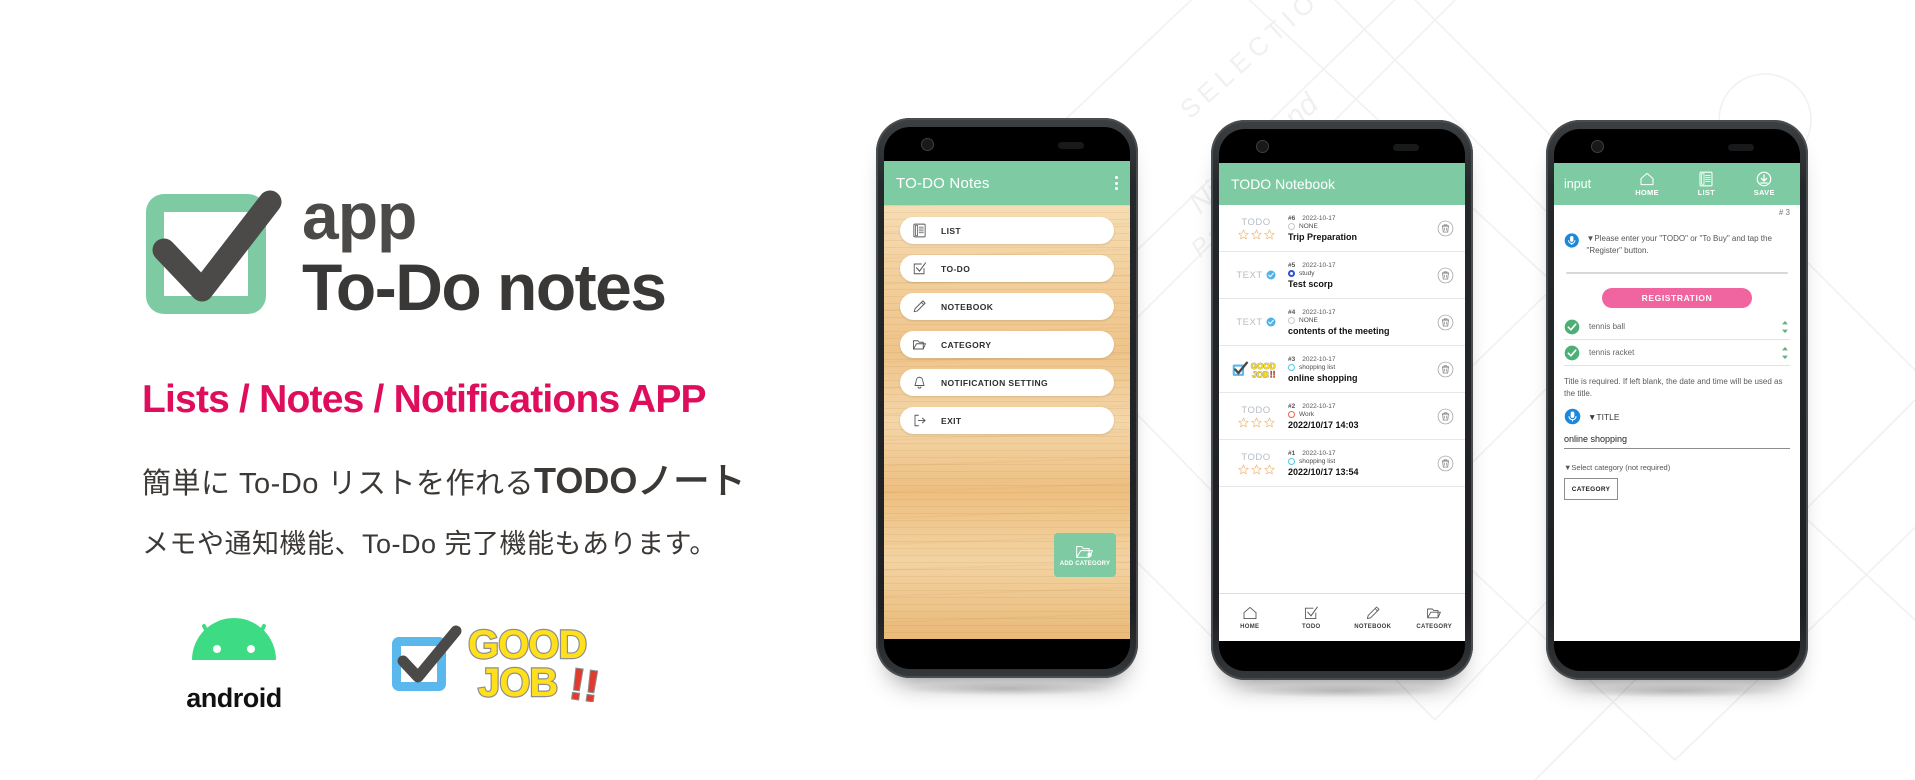 This screenshot has height=780, width=1915. I want to click on exit-icon, so click(920, 420).